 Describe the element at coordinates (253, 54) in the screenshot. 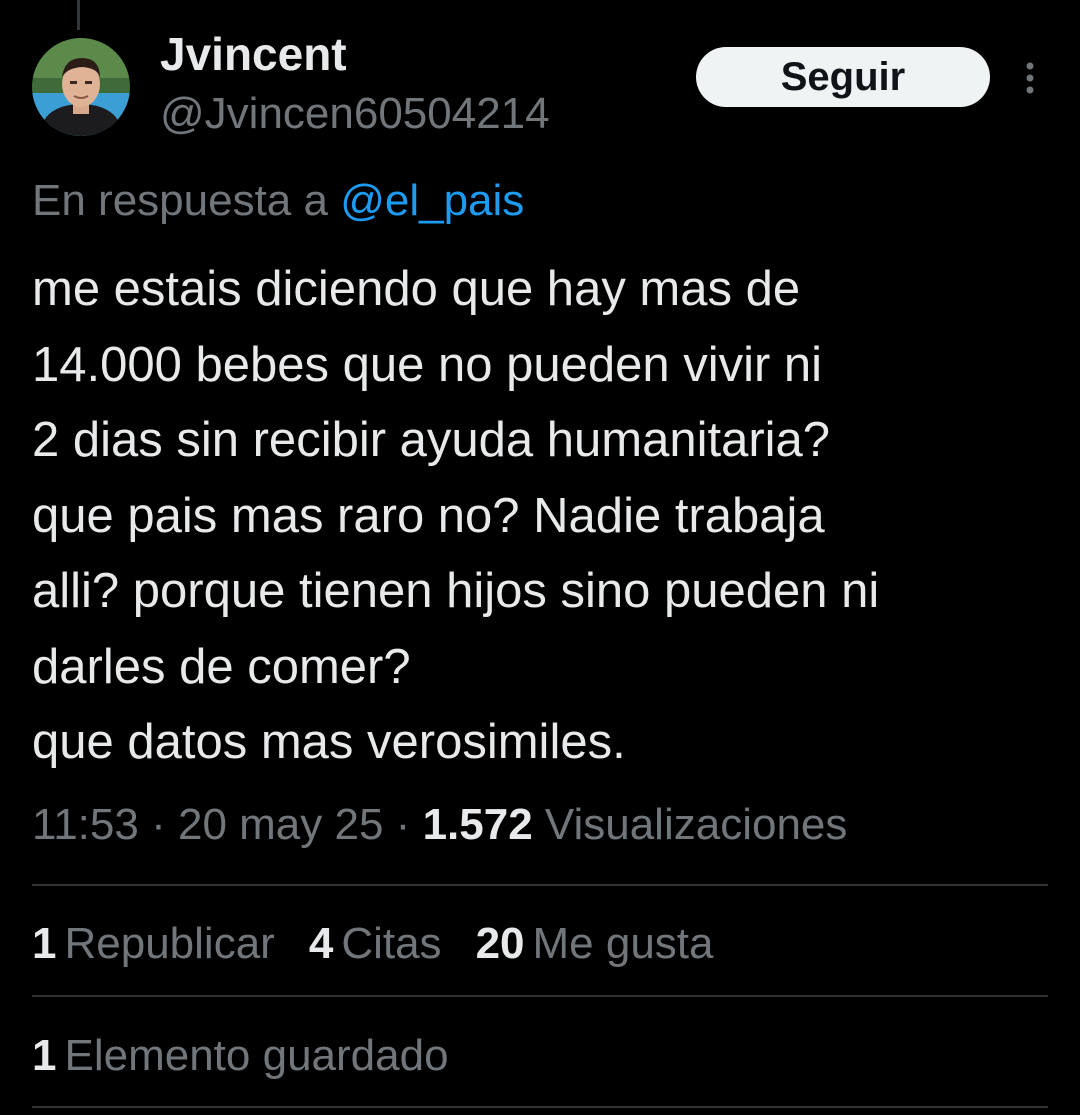

I see `author-display-name: Jvincent` at that location.